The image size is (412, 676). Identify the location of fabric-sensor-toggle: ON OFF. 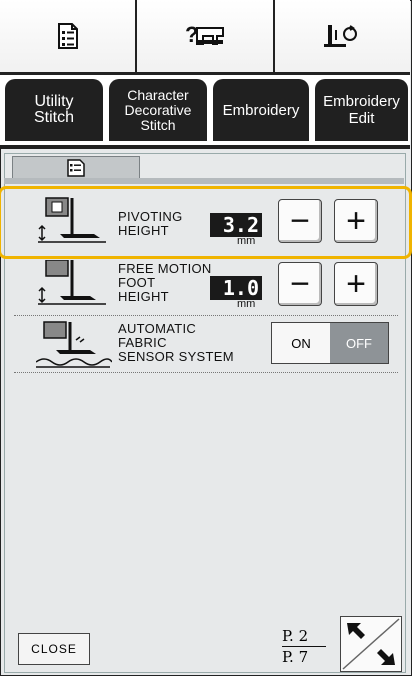
(330, 343).